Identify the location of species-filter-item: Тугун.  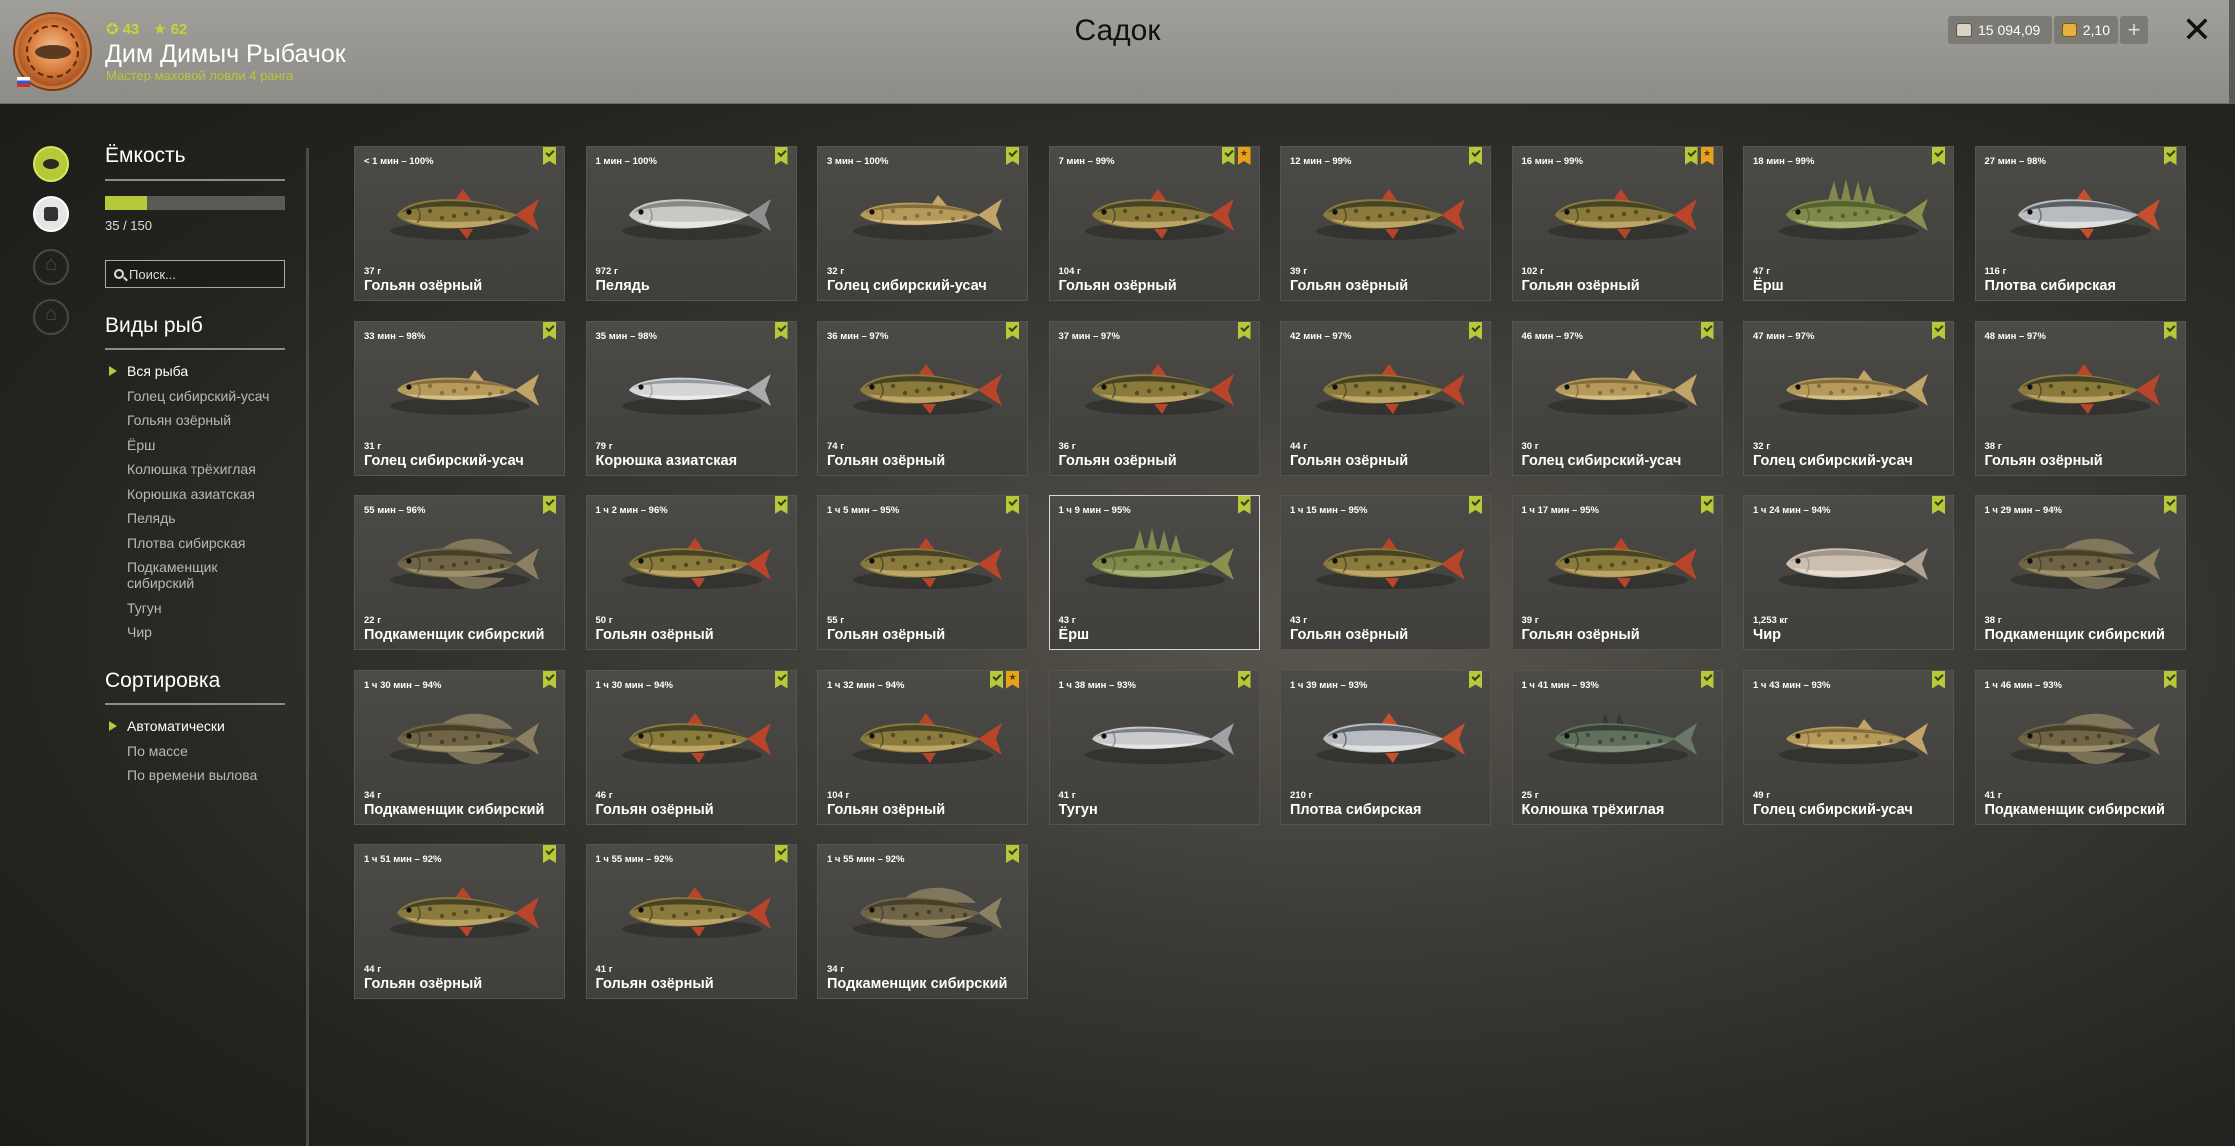
(205, 608).